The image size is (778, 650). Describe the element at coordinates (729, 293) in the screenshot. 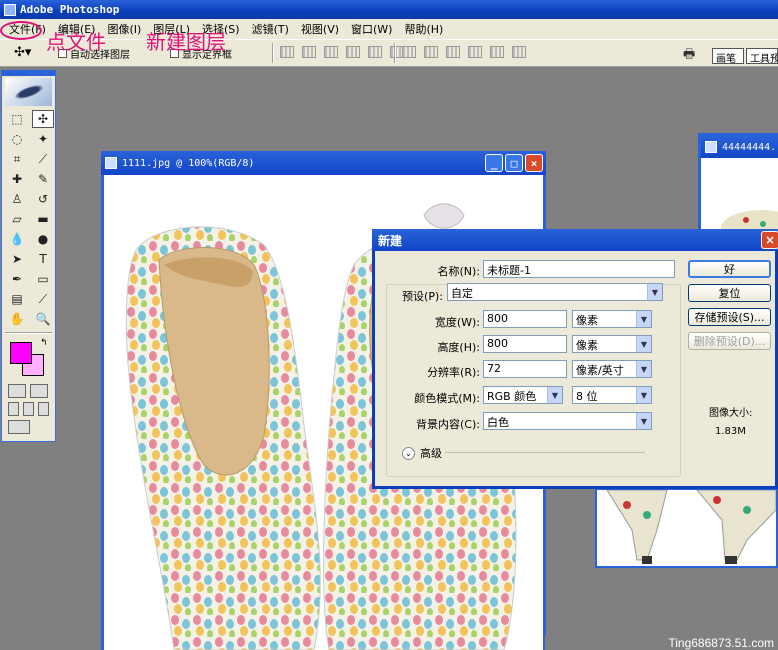

I see `reset-button: 复位` at that location.